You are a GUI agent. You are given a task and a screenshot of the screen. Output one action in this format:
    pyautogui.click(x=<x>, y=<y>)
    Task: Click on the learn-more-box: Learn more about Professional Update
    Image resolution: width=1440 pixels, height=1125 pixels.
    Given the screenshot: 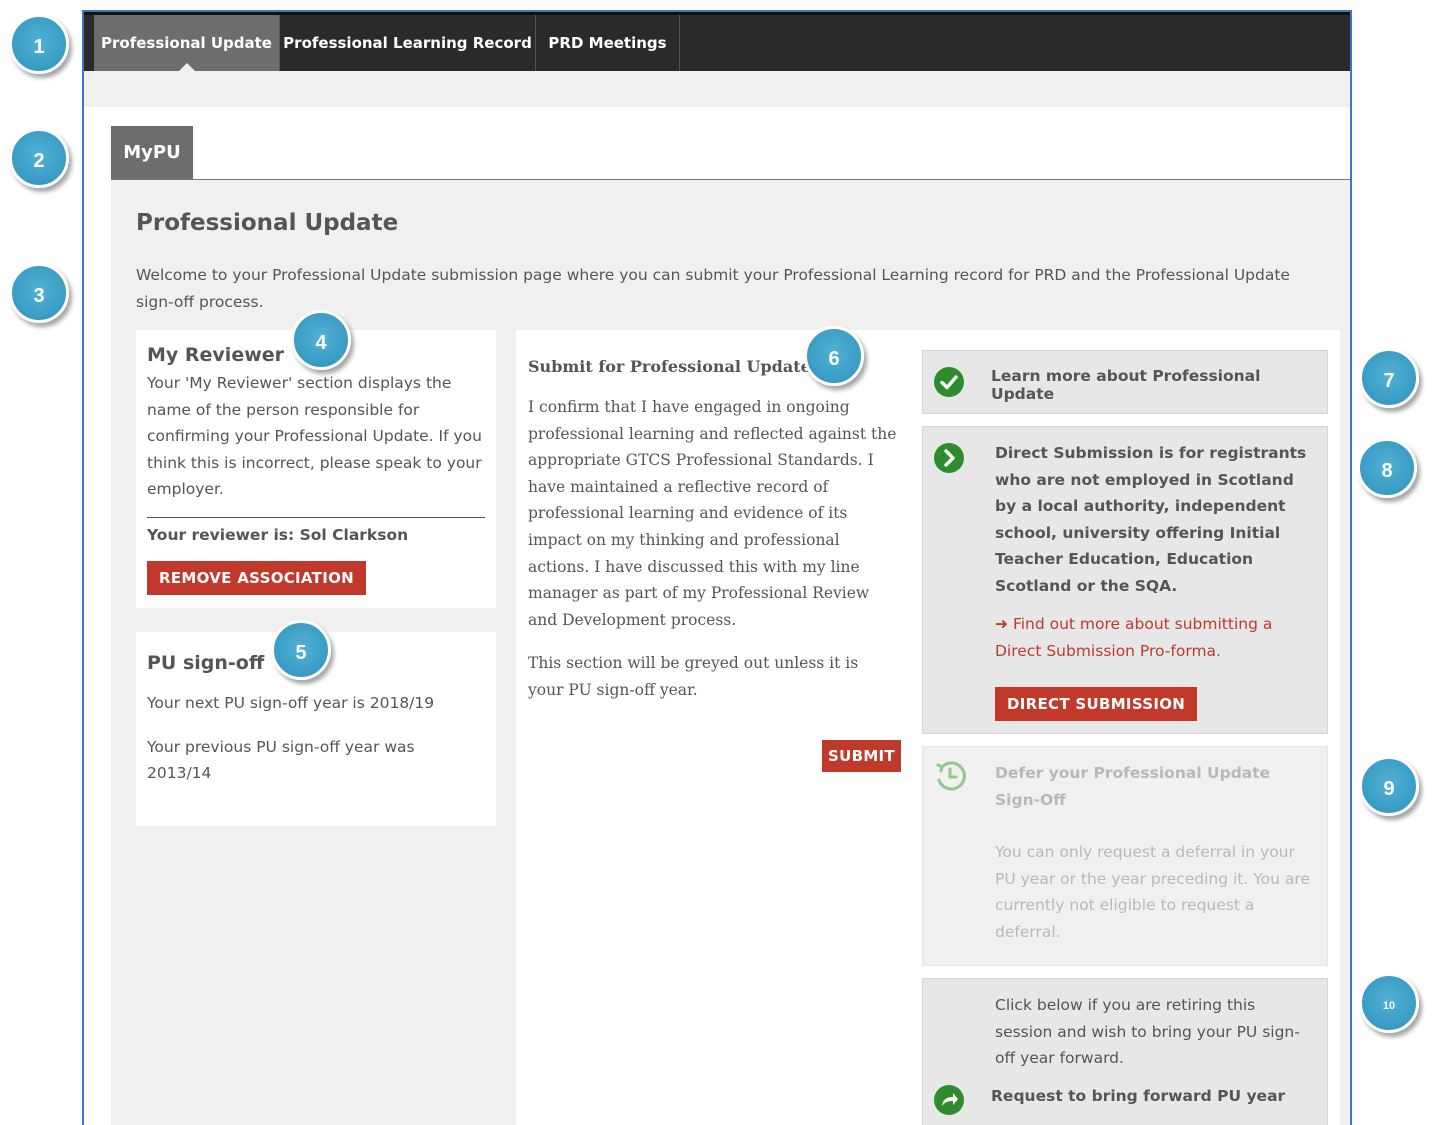 What is the action you would take?
    pyautogui.click(x=1125, y=382)
    